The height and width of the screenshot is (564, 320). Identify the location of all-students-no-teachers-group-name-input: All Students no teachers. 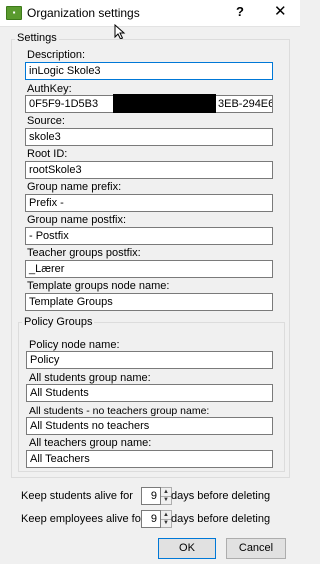
(149, 426).